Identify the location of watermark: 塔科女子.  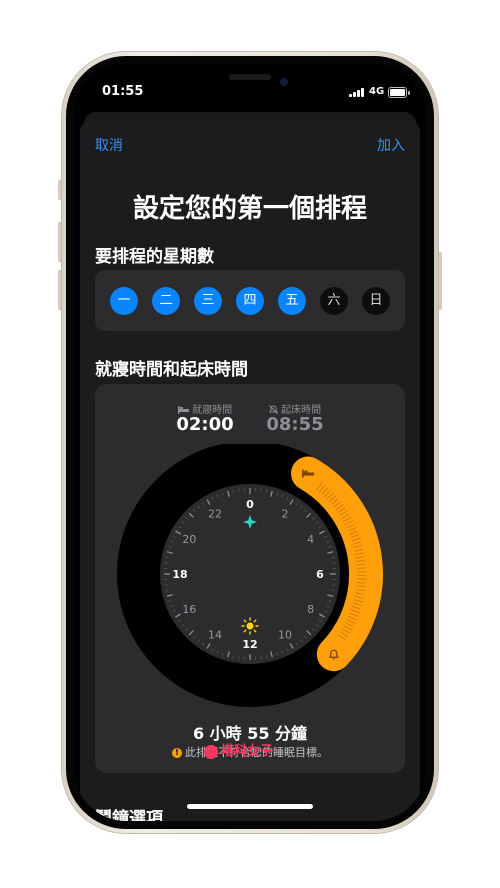
(238, 749).